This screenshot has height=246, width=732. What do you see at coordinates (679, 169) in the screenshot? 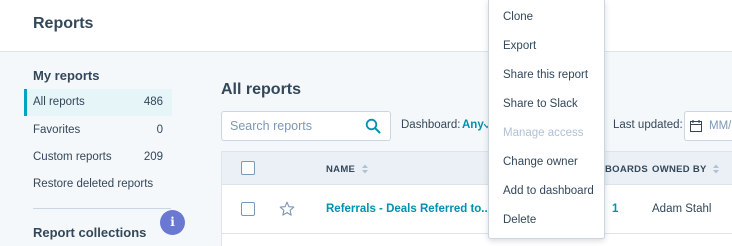
I see `column-owned-by-label: OWNED BY` at bounding box center [679, 169].